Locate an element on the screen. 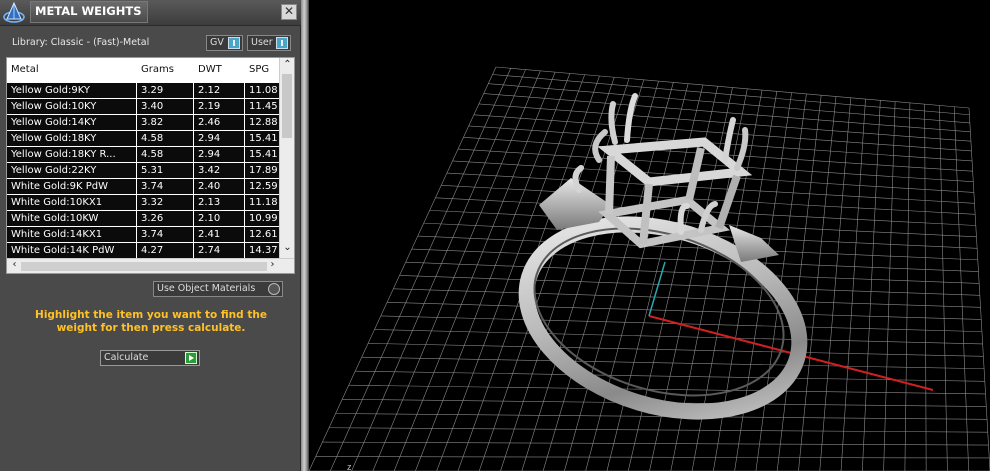 Image resolution: width=990 pixels, height=471 pixels. metal-cell: Yellow Gold:18KY is located at coordinates (72, 138).